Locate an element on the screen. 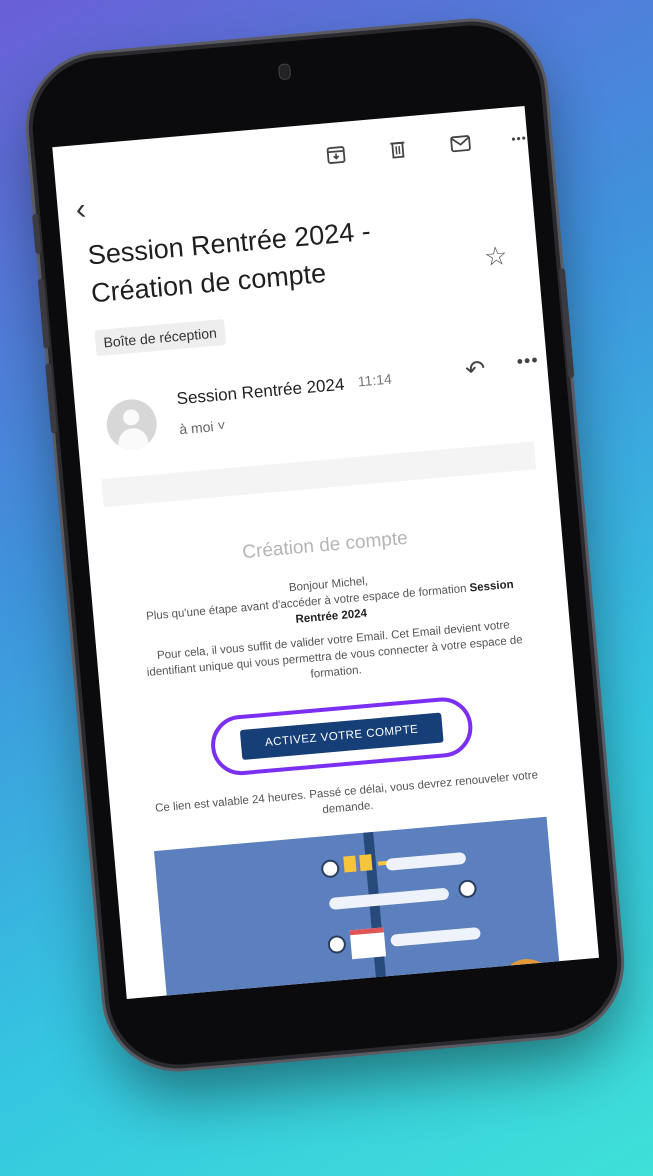 This screenshot has width=653, height=1176. reply-icon: ↶ is located at coordinates (475, 369).